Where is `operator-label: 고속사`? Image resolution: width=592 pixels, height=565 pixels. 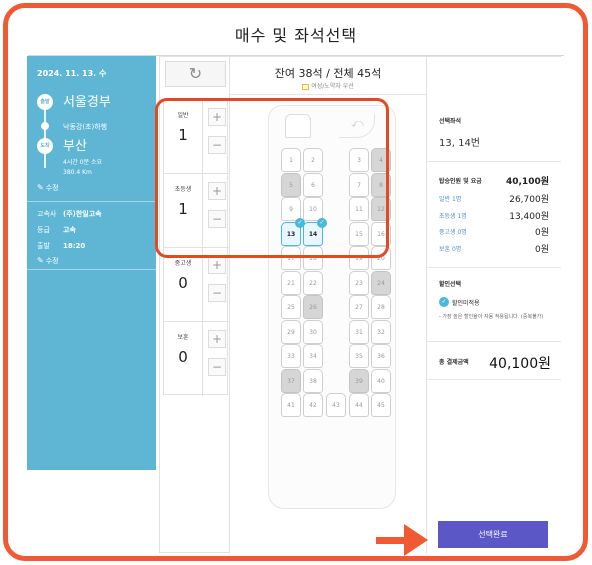
operator-label: 고속사 is located at coordinates (47, 214).